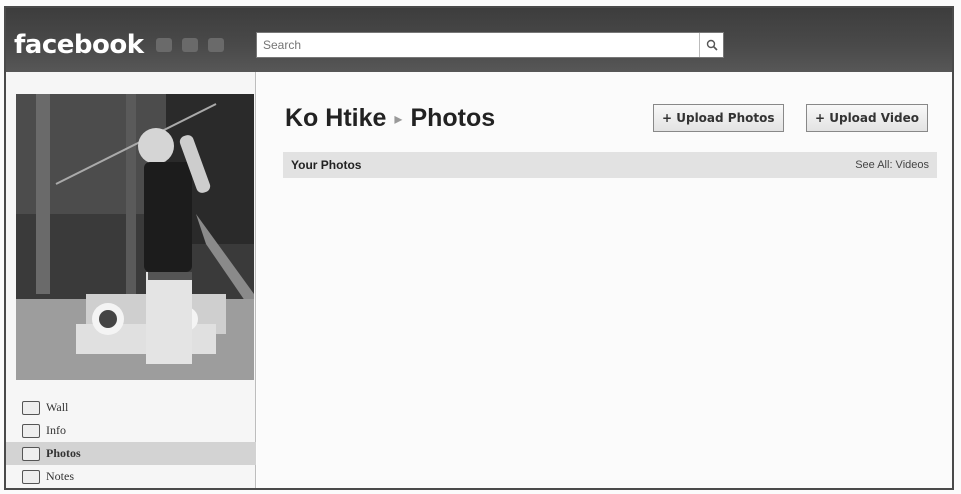 The image size is (961, 494). Describe the element at coordinates (131, 453) in the screenshot. I see `nav-item-photos: Photos` at that location.